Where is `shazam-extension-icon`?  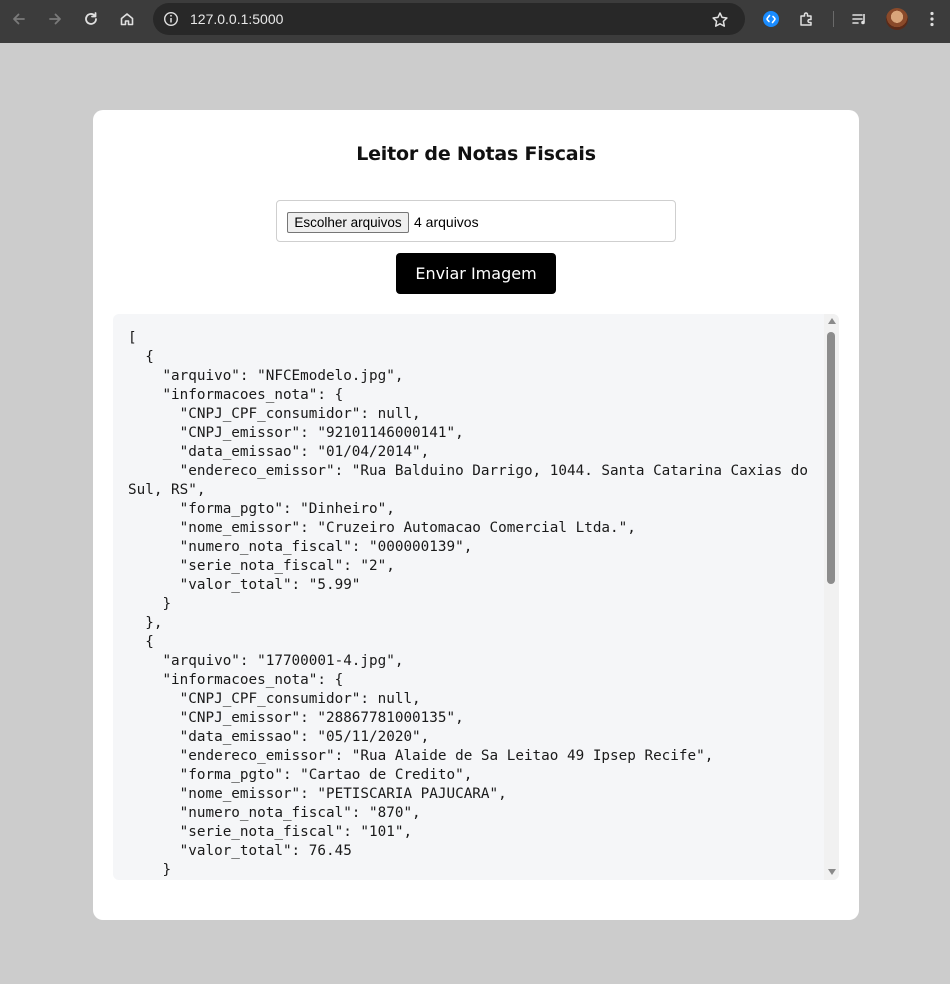
shazam-extension-icon is located at coordinates (771, 19).